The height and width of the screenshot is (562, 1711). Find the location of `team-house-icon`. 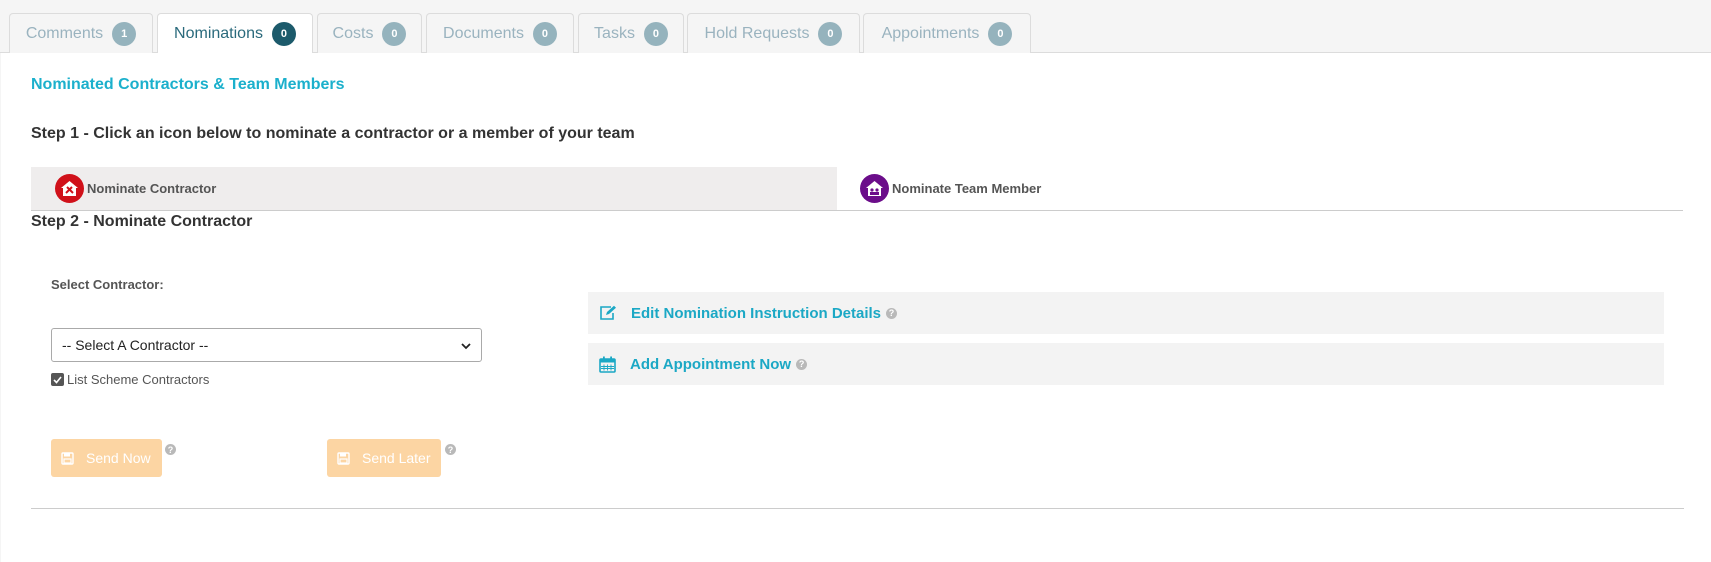

team-house-icon is located at coordinates (874, 188).